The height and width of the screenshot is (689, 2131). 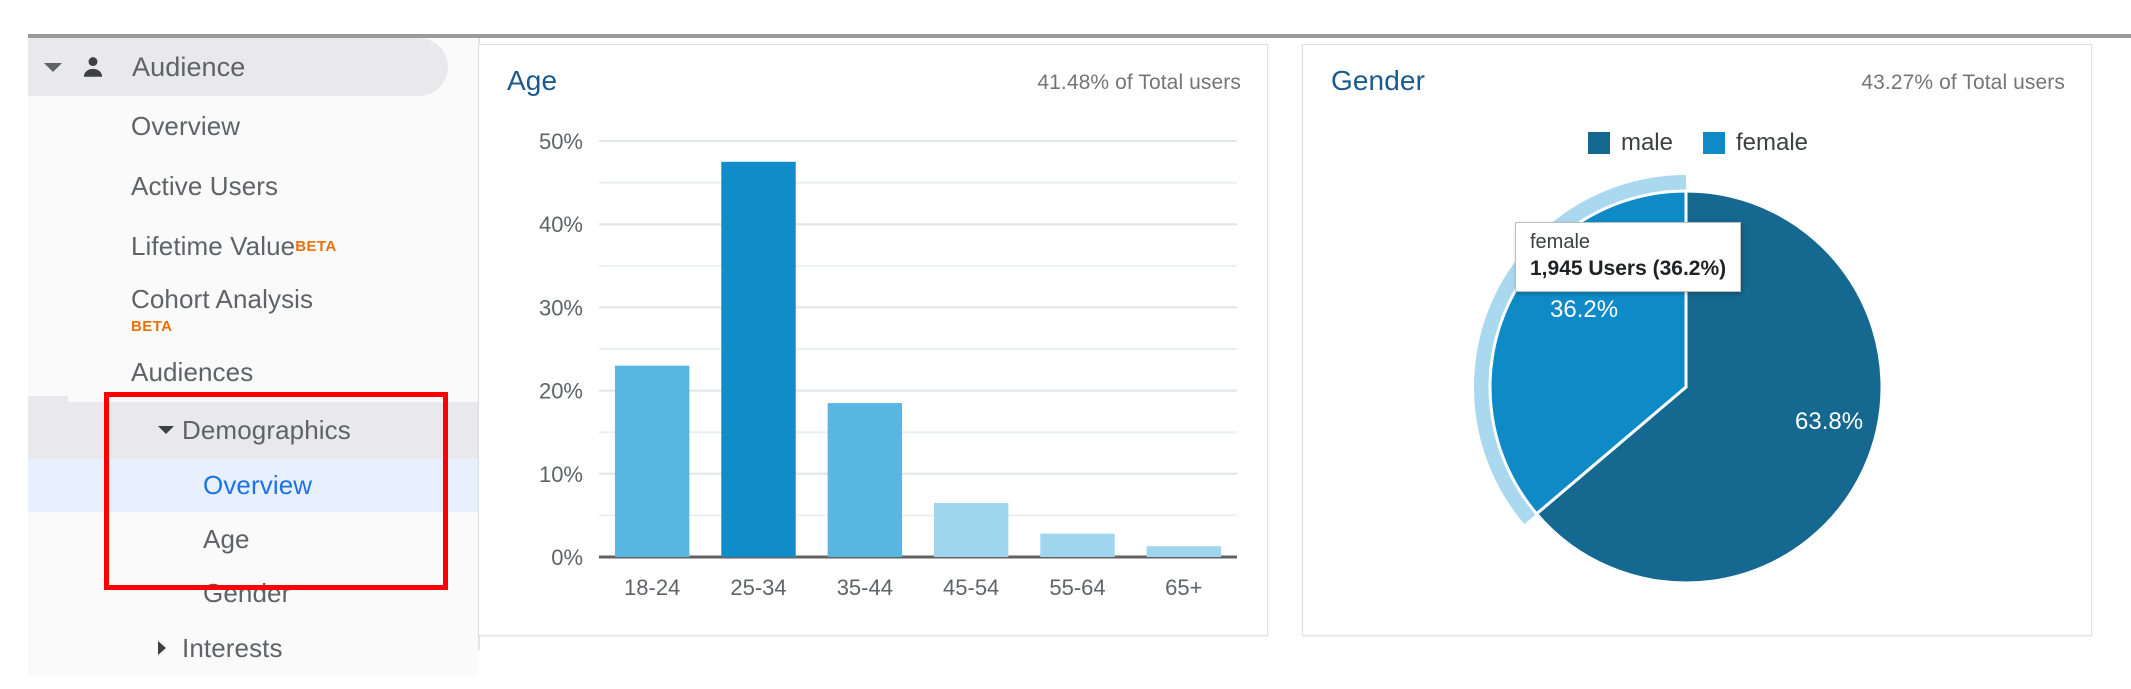 What do you see at coordinates (253, 126) in the screenshot?
I see `sidebar-item-overview: Overview` at bounding box center [253, 126].